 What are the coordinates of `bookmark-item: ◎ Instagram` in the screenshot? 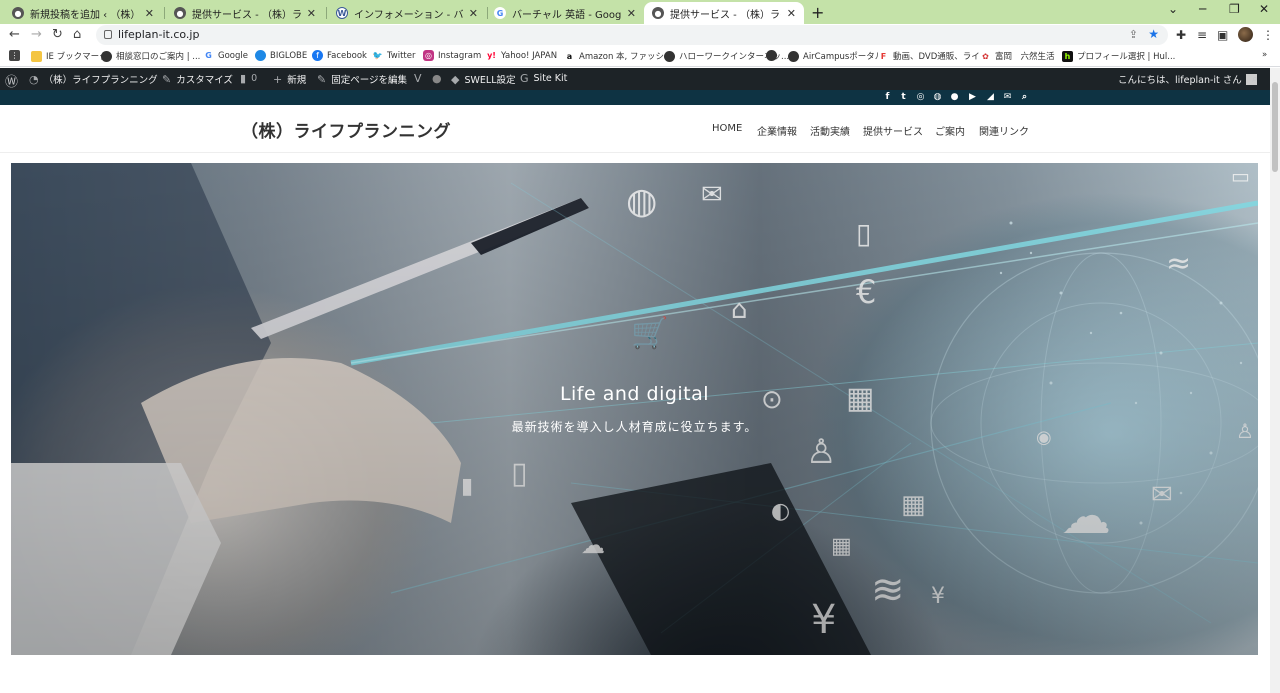 It's located at (452, 55).